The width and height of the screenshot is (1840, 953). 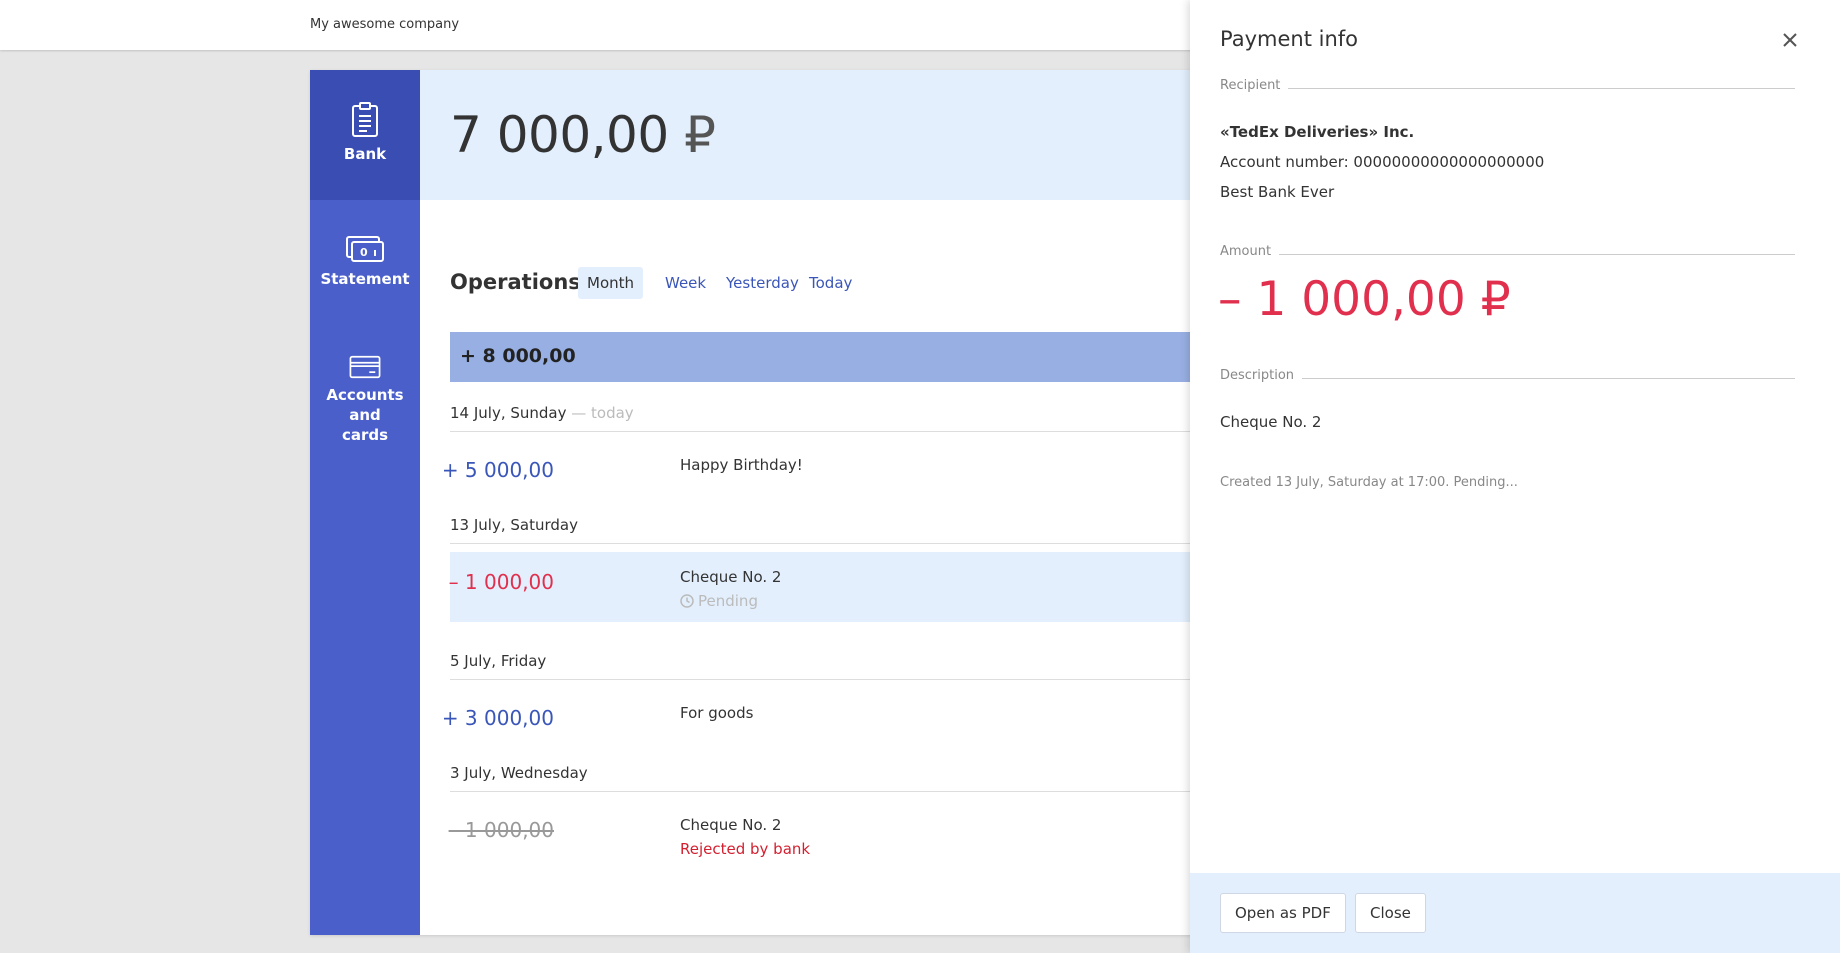 What do you see at coordinates (685, 283) in the screenshot?
I see `filter-week: Week` at bounding box center [685, 283].